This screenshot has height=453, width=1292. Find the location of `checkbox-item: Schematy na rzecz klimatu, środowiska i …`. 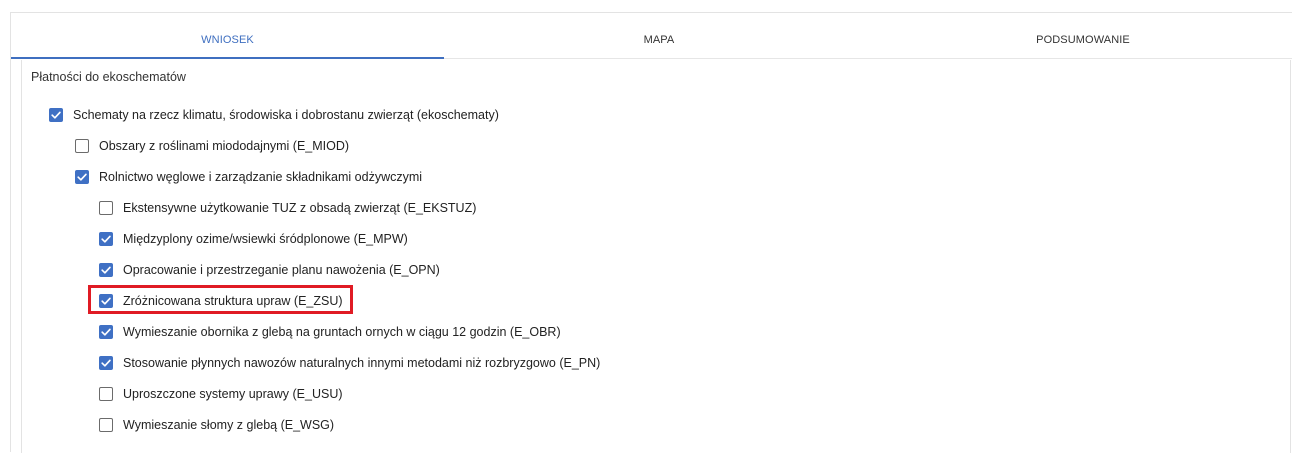

checkbox-item: Schematy na rzecz klimatu, środowiska i … is located at coordinates (274, 115).